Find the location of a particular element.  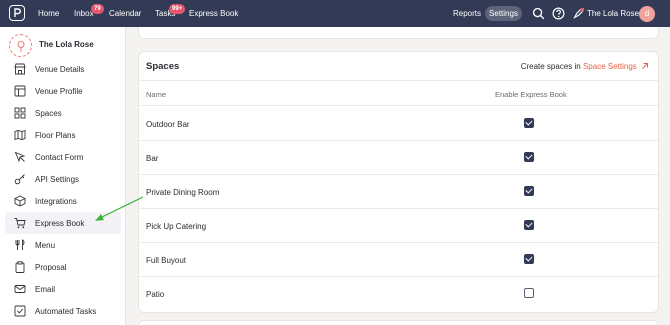

space-settings-link: Space Settings is located at coordinates (616, 66).